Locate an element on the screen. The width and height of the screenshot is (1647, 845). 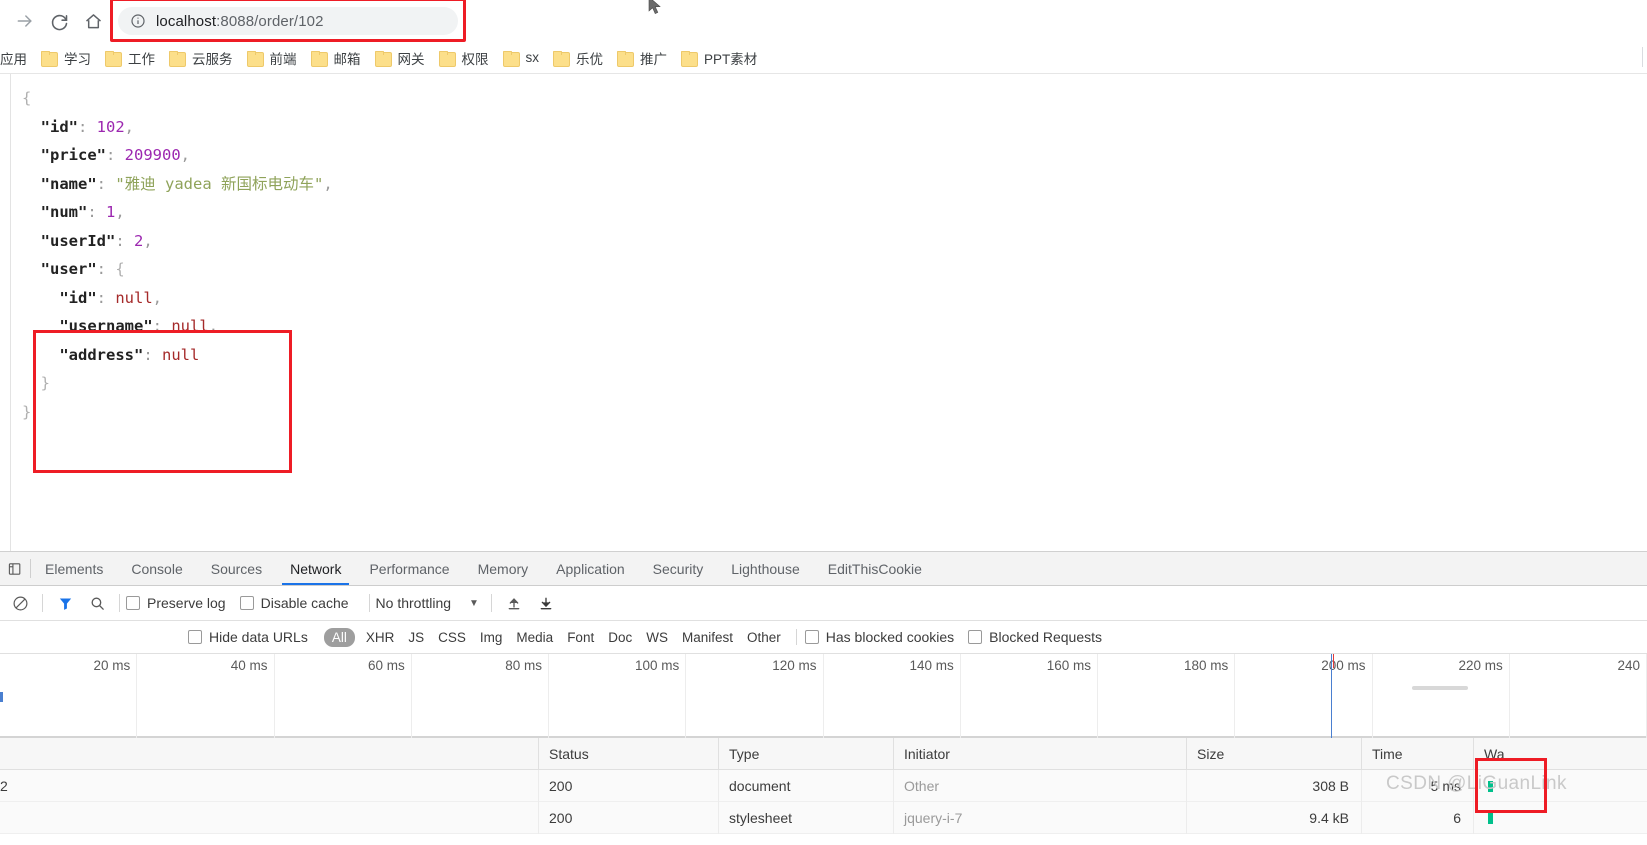
filter-type-img: Img is located at coordinates (491, 637).